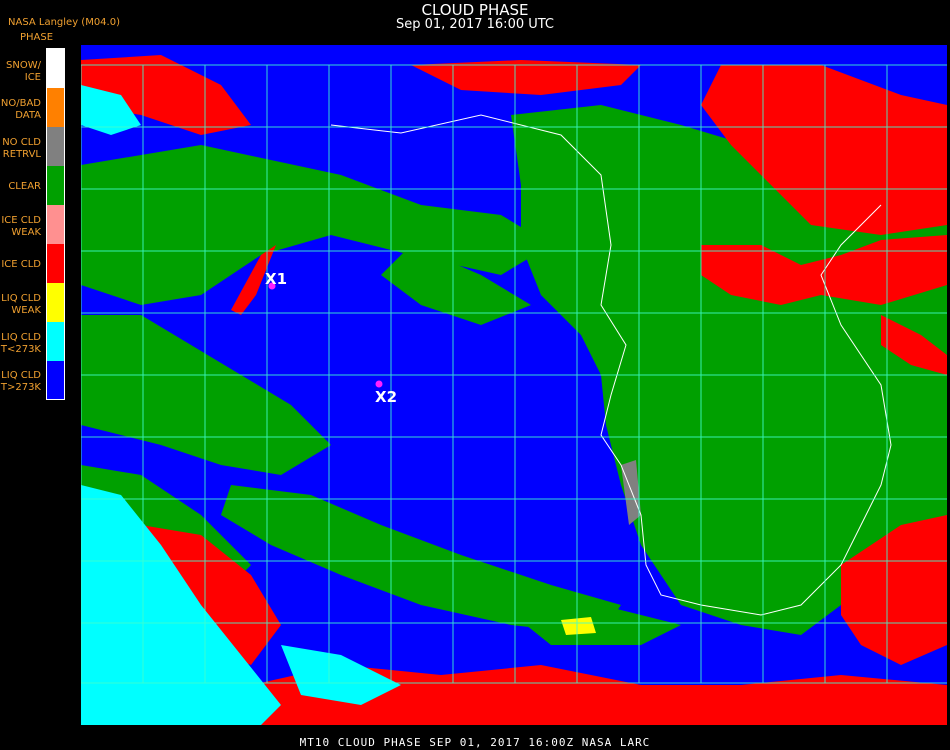 Image resolution: width=950 pixels, height=750 pixels. Describe the element at coordinates (21, 226) in the screenshot. I see `legend-label-ice-cld-weak: ICE CLD WEAK` at that location.